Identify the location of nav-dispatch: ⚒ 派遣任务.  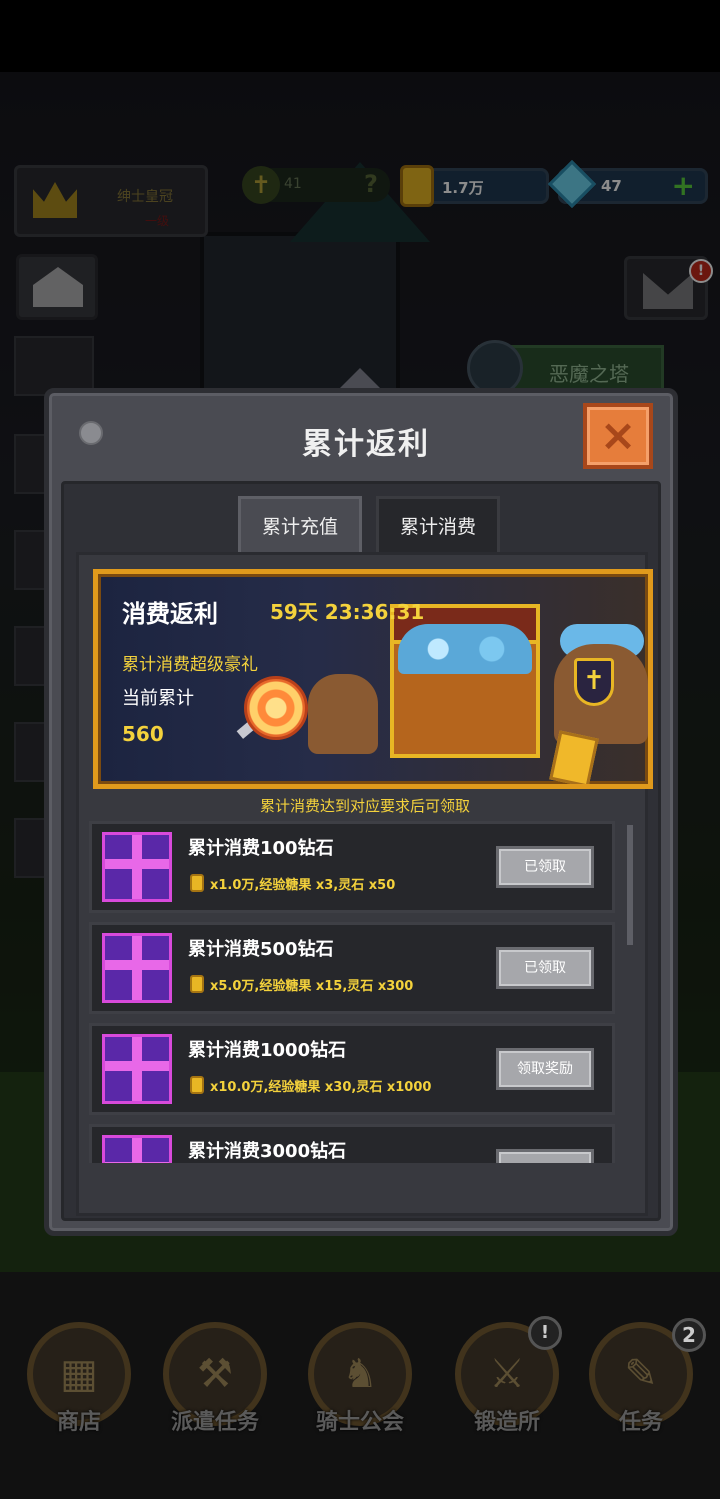
(215, 1378).